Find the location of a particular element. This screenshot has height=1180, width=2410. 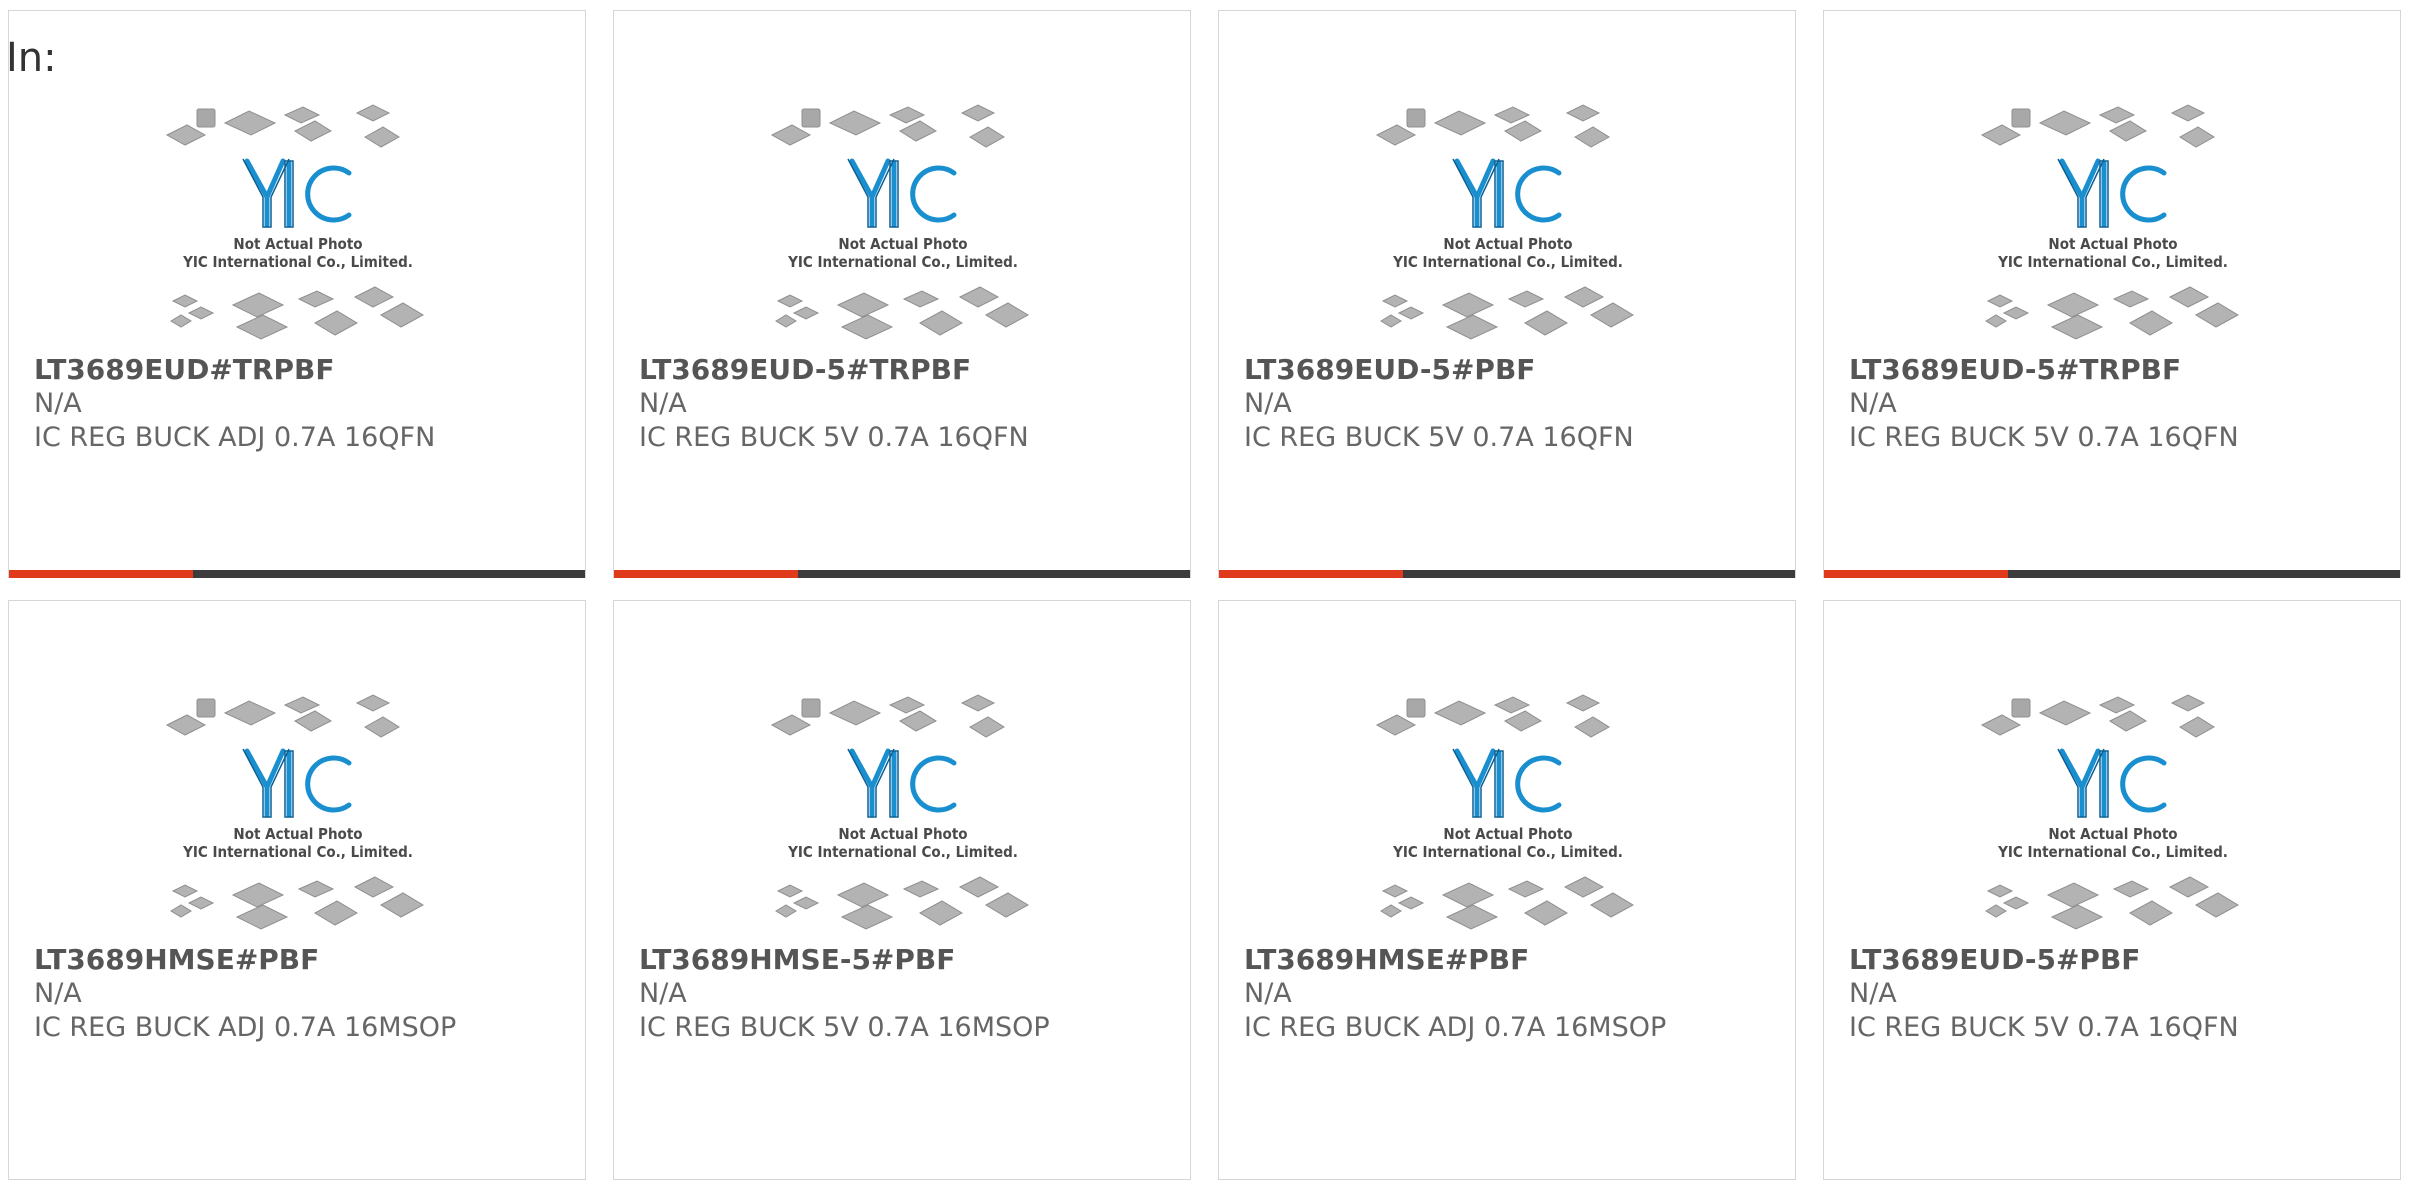

page-label: In: is located at coordinates (31, 58).